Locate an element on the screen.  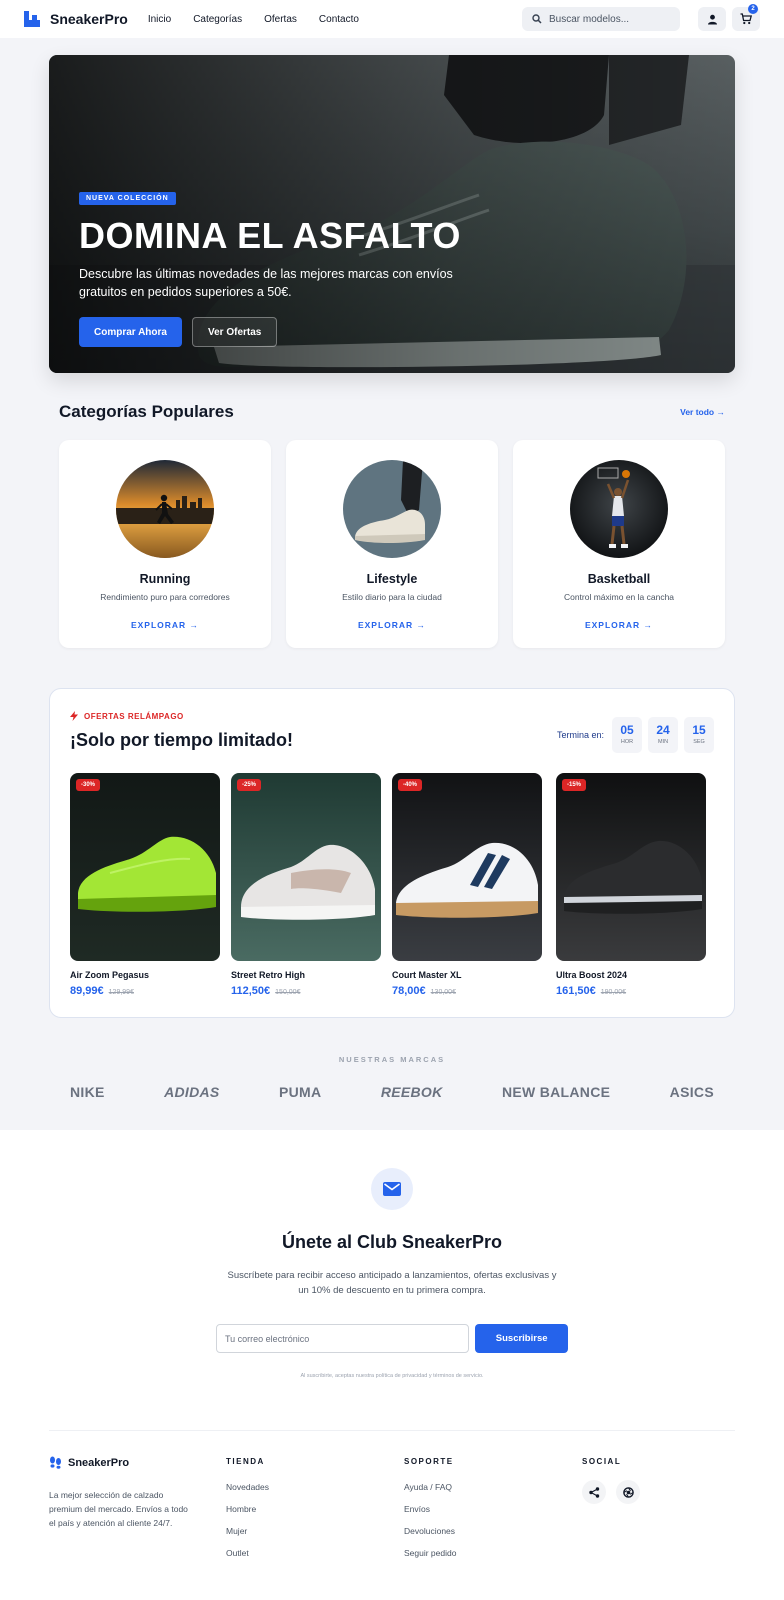
nav-item-contacto: Contacto is located at coordinates (339, 19).